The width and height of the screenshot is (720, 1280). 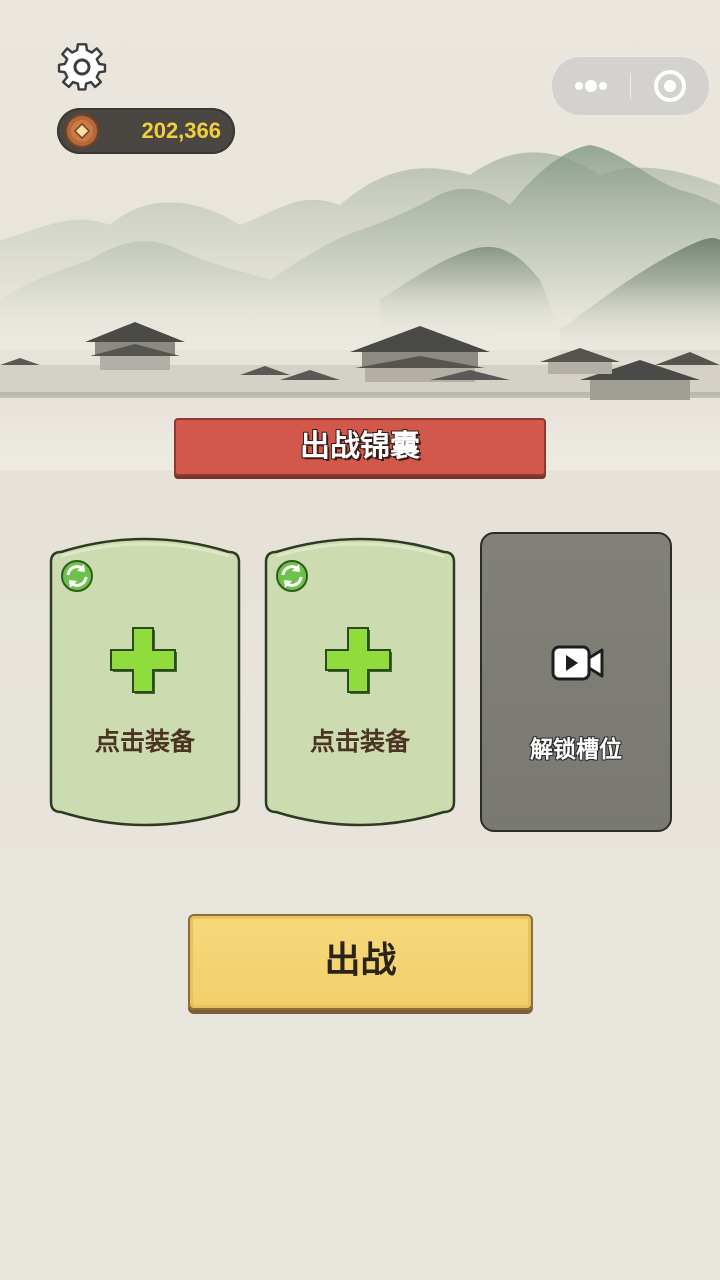 I want to click on equip-slot-1: 点击装备, so click(x=145, y=682).